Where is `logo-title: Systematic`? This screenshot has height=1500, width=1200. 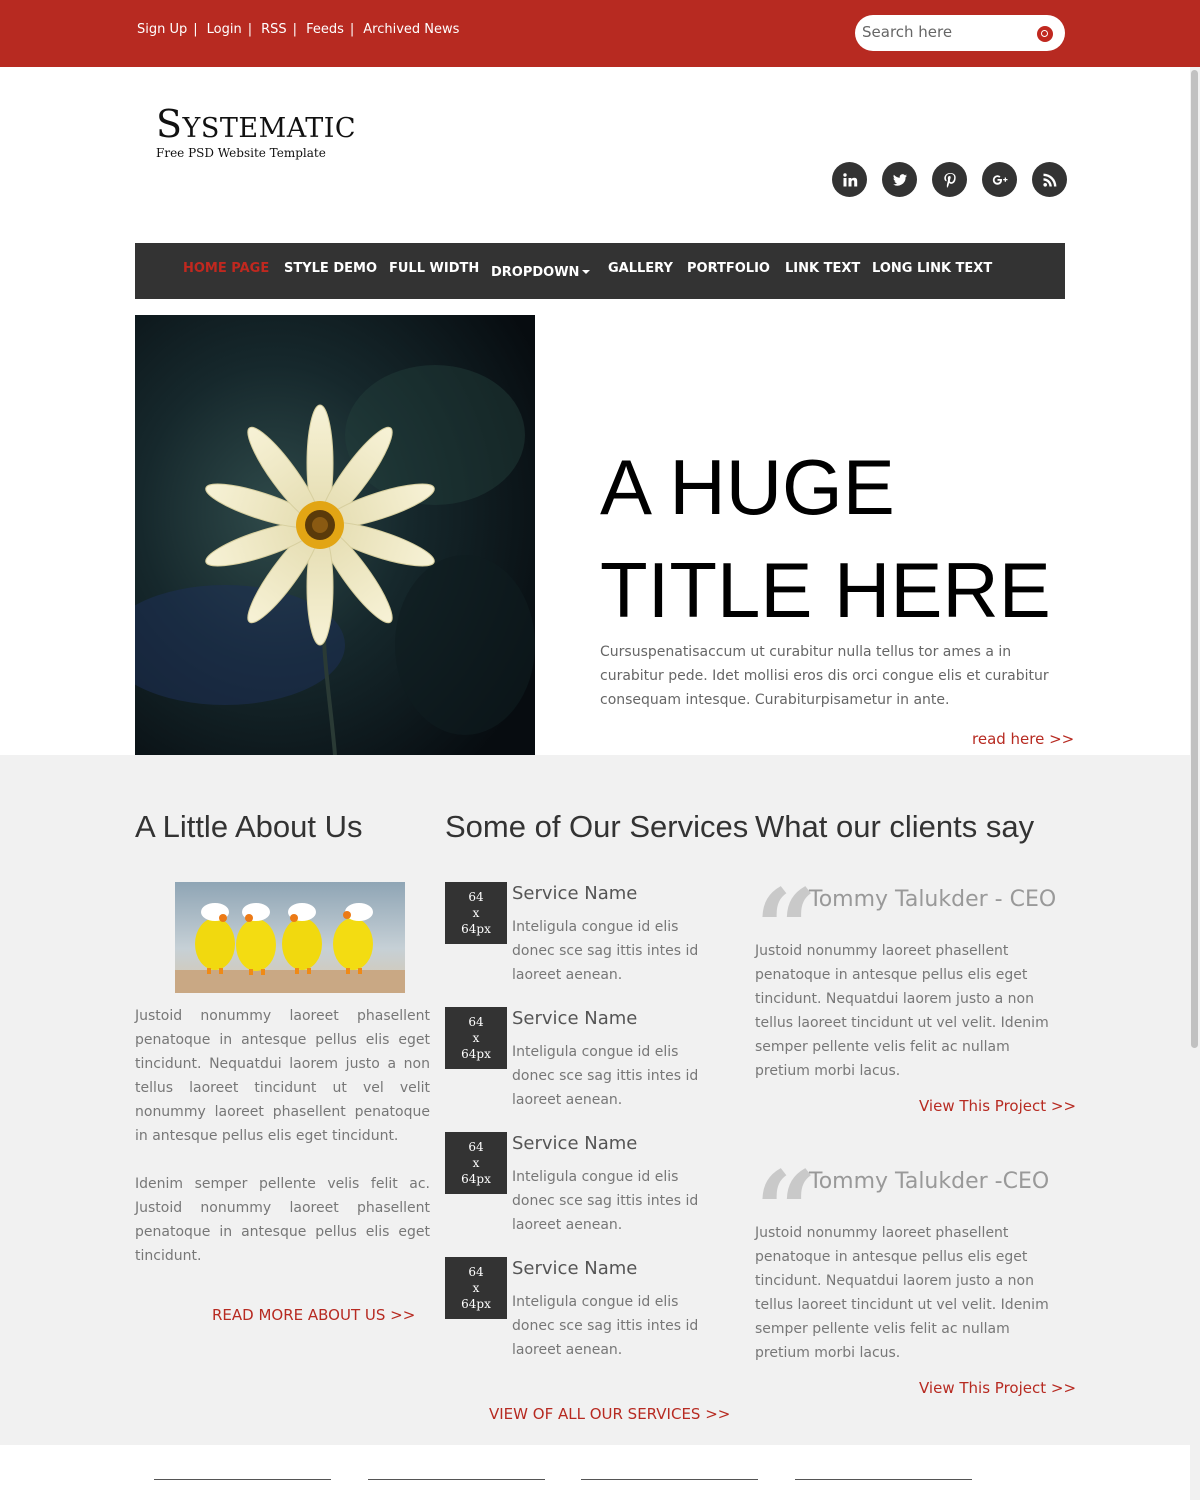 logo-title: Systematic is located at coordinates (256, 124).